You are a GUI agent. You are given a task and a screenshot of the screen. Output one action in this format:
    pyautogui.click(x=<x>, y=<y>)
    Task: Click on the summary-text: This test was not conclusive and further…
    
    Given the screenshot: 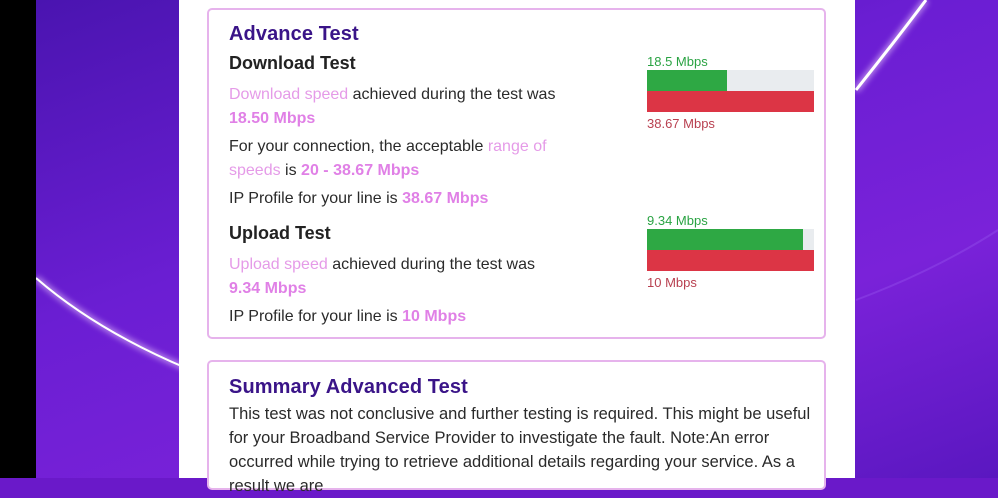 What is the action you would take?
    pyautogui.click(x=520, y=450)
    